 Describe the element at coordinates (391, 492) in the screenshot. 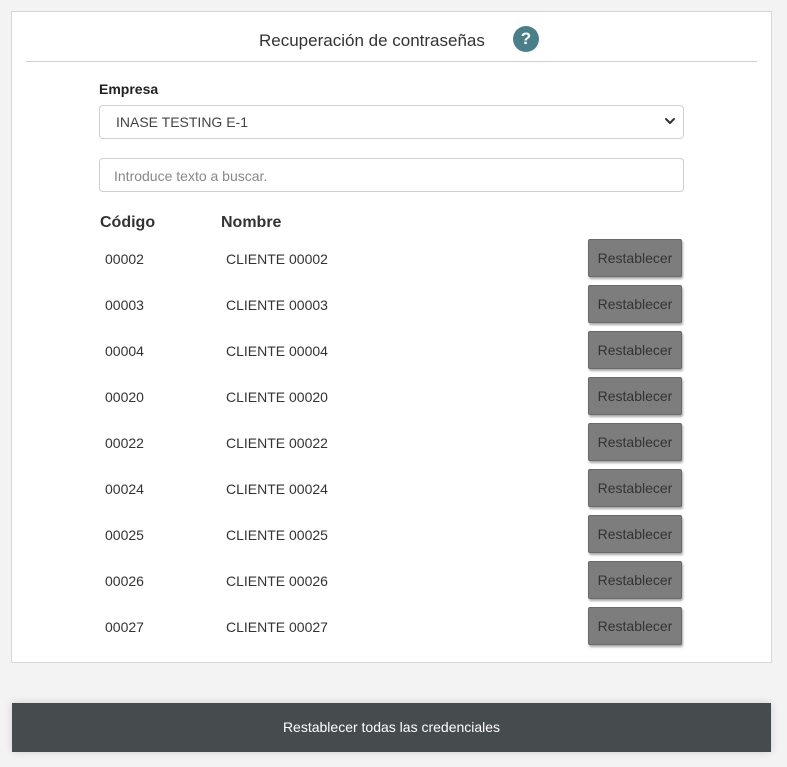

I see `table-row: 00024 CLIENTE 00024 Restablecer` at that location.